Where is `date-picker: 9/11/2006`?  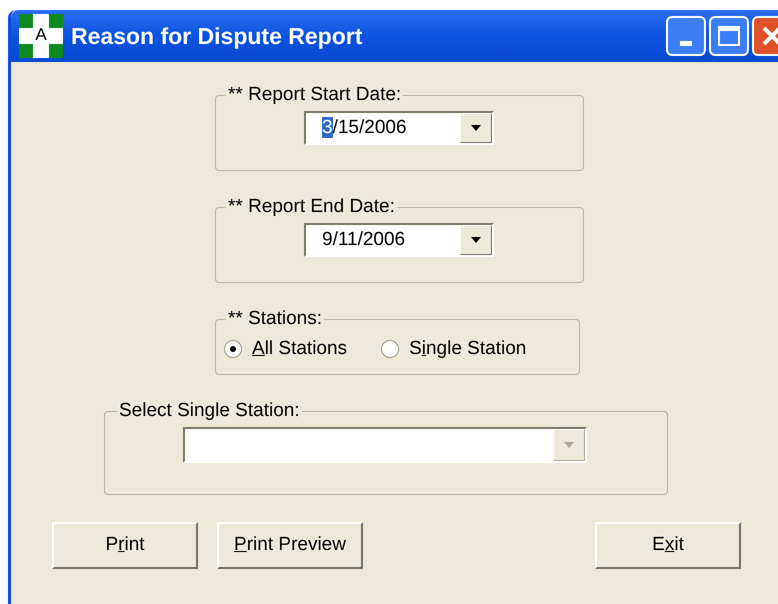 date-picker: 9/11/2006 is located at coordinates (399, 240).